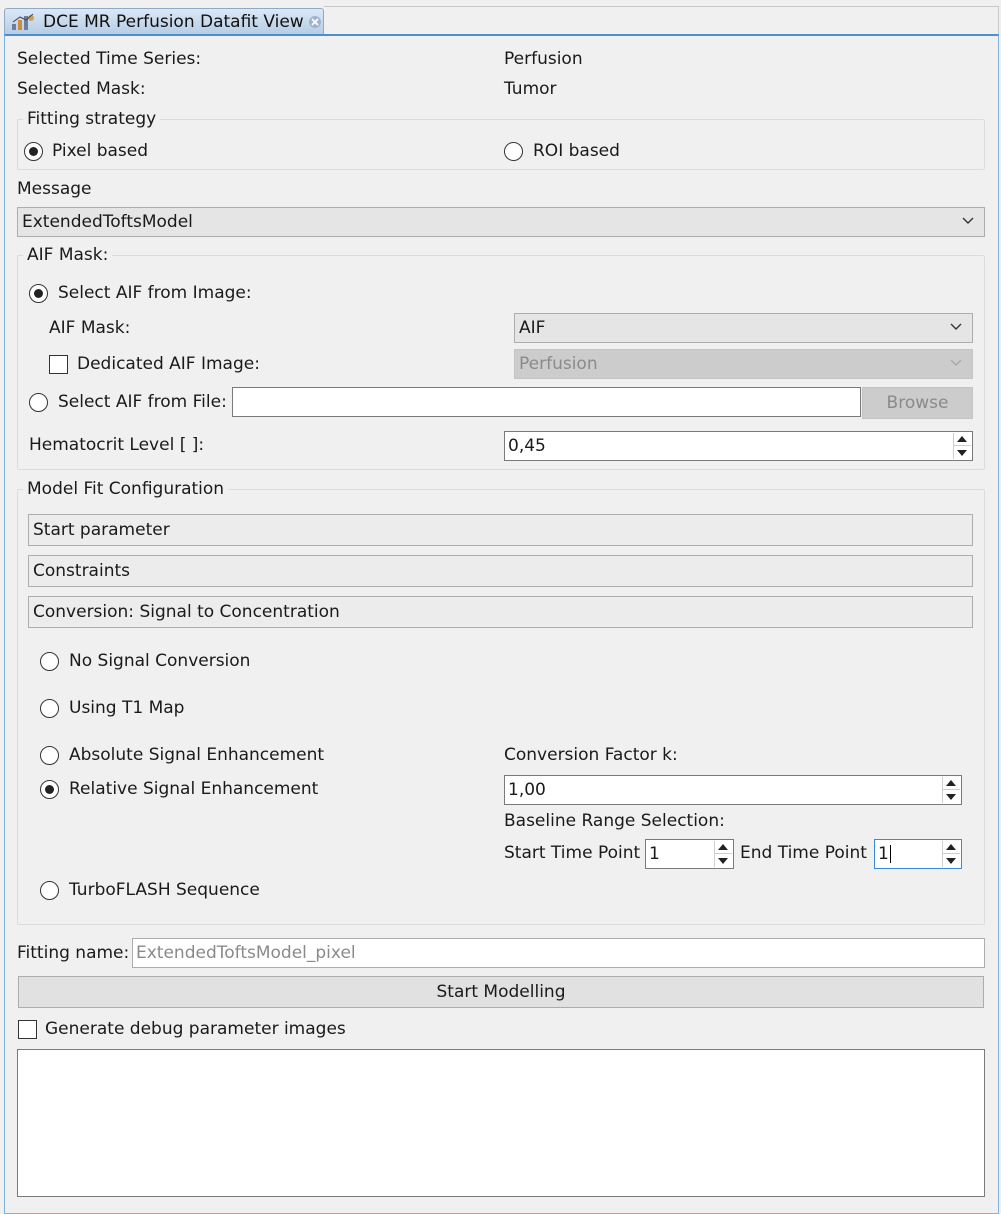  What do you see at coordinates (883, 854) in the screenshot?
I see `end-time-point-value: 1` at bounding box center [883, 854].